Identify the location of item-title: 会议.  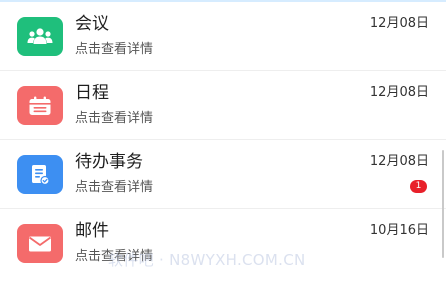
(92, 24).